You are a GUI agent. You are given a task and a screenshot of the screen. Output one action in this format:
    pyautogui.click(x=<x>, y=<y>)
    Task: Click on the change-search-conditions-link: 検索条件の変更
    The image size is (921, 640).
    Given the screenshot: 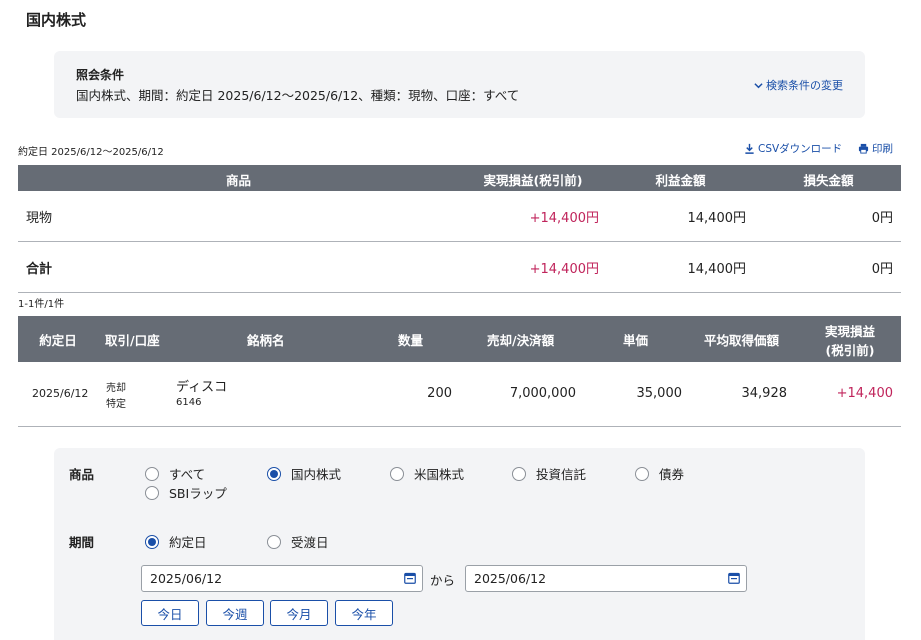 What is the action you would take?
    pyautogui.click(x=798, y=85)
    